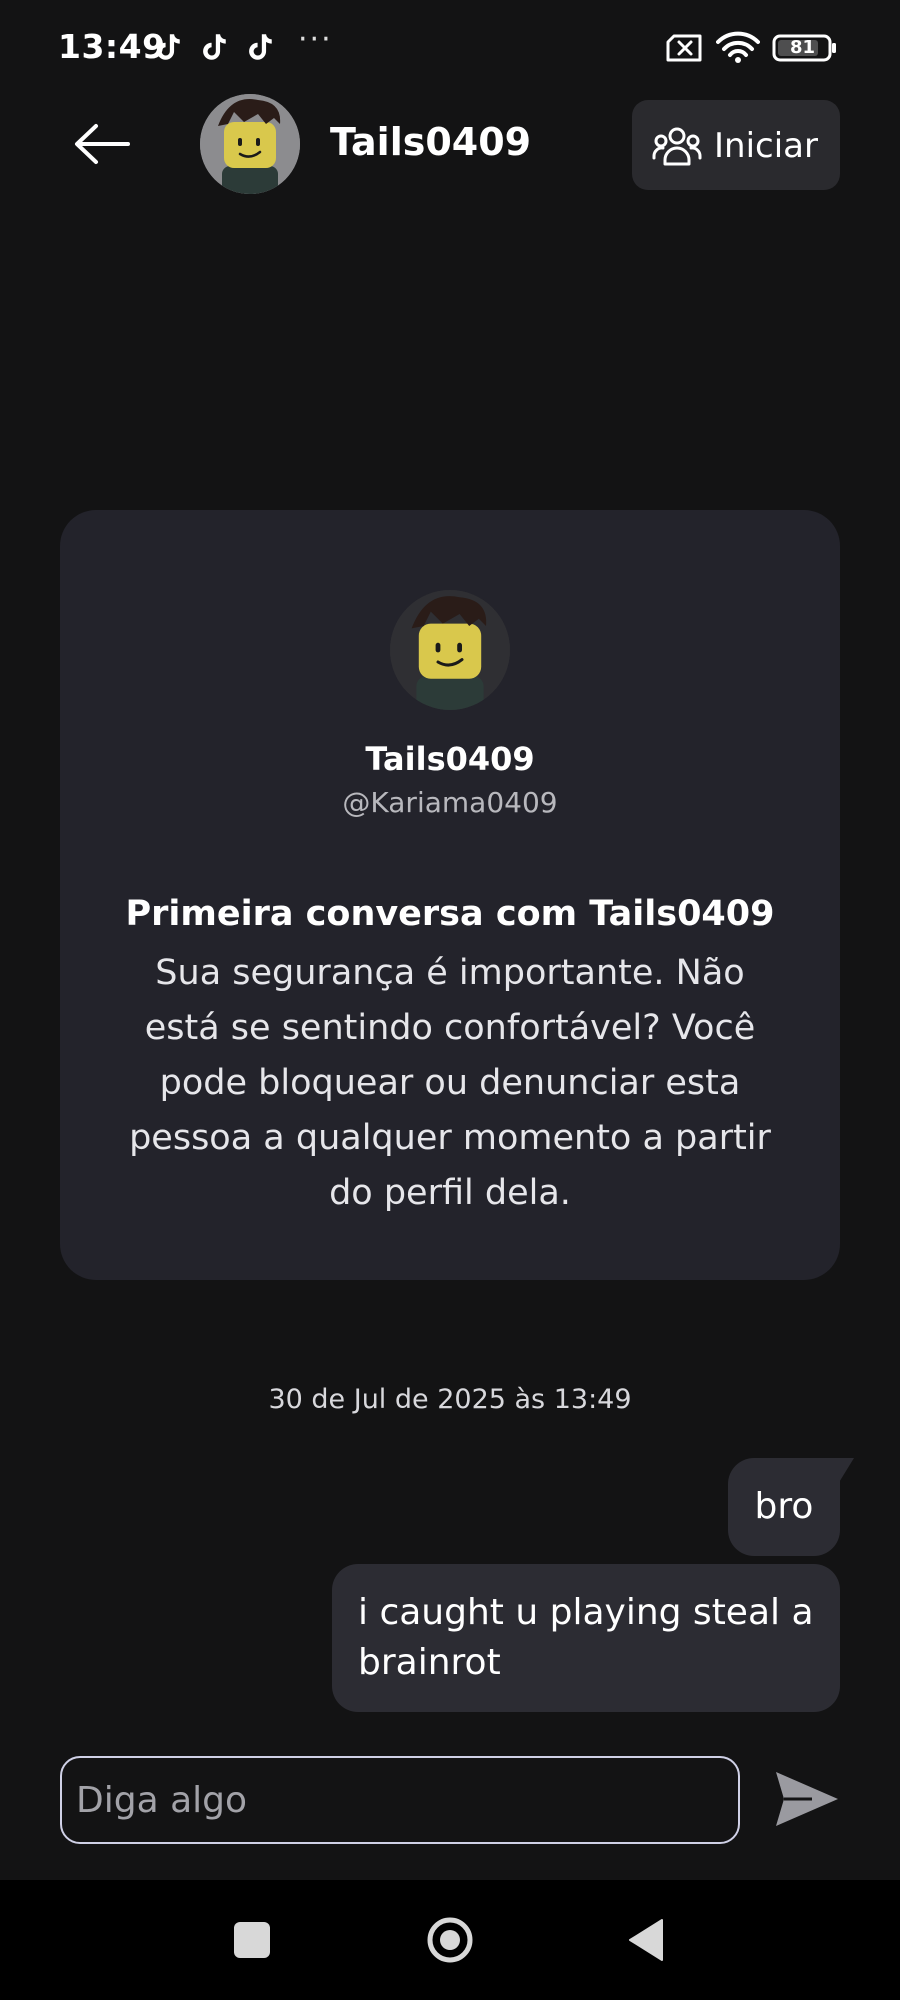  I want to click on people-group-icon, so click(677, 146).